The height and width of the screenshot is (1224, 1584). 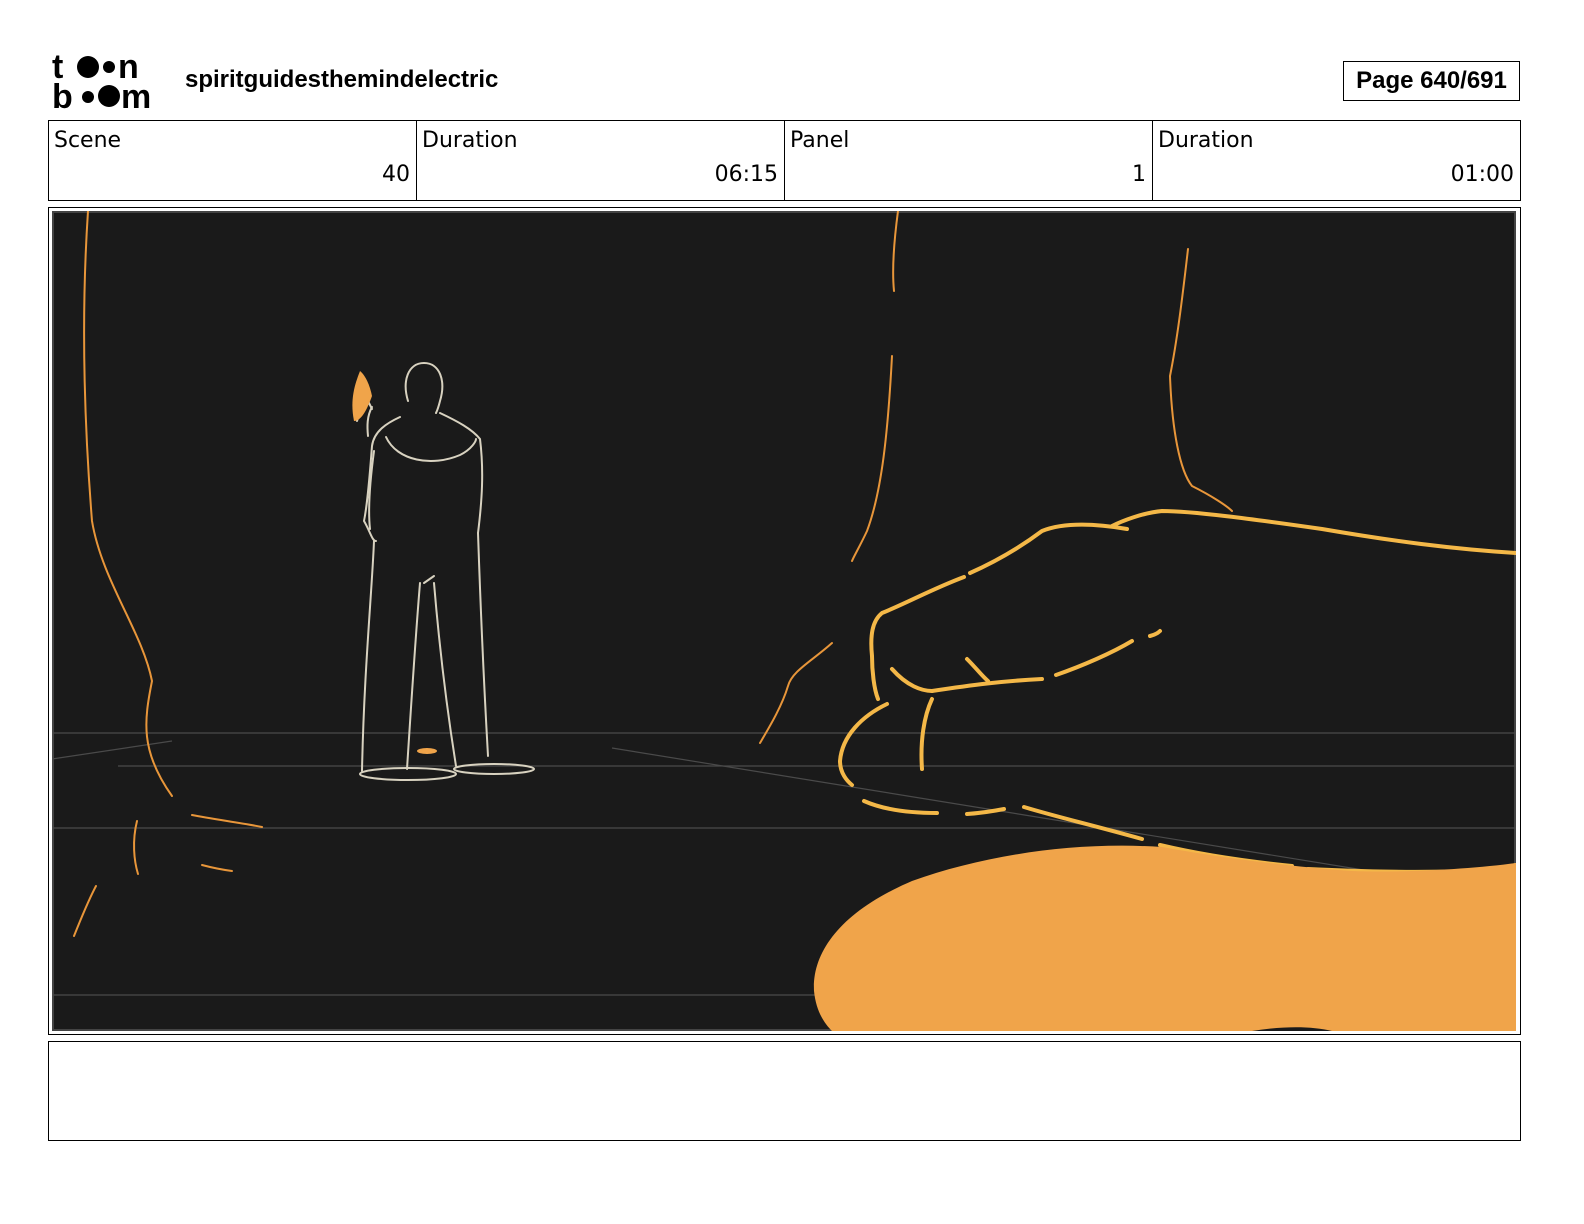 I want to click on panel-cell: Panel 1, so click(x=969, y=160).